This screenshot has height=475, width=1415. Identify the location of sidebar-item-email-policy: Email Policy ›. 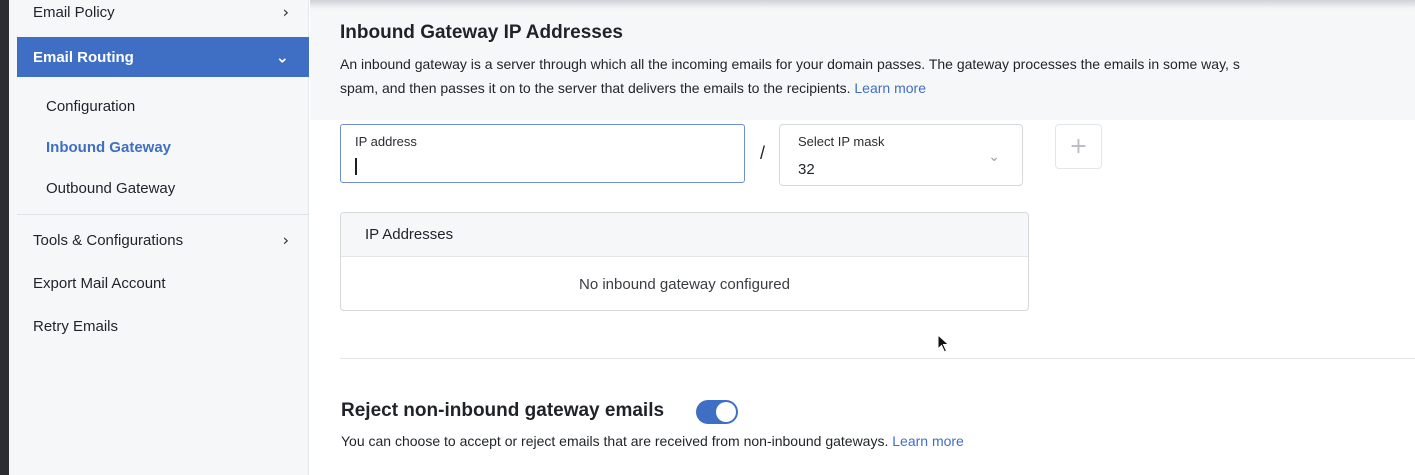
(159, 15).